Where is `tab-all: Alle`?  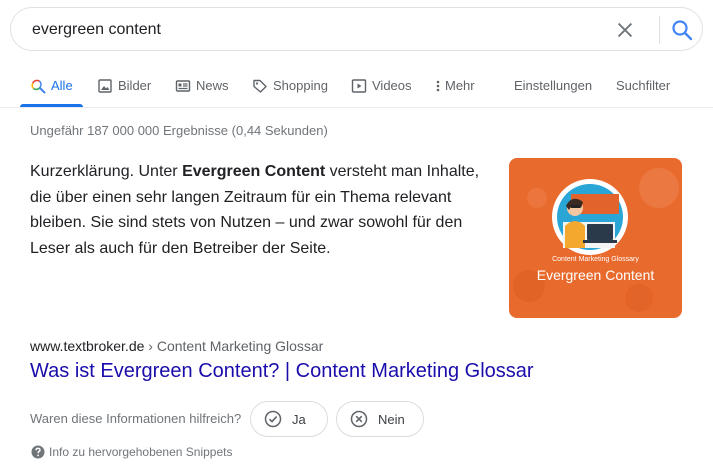
tab-all: Alle is located at coordinates (51, 89).